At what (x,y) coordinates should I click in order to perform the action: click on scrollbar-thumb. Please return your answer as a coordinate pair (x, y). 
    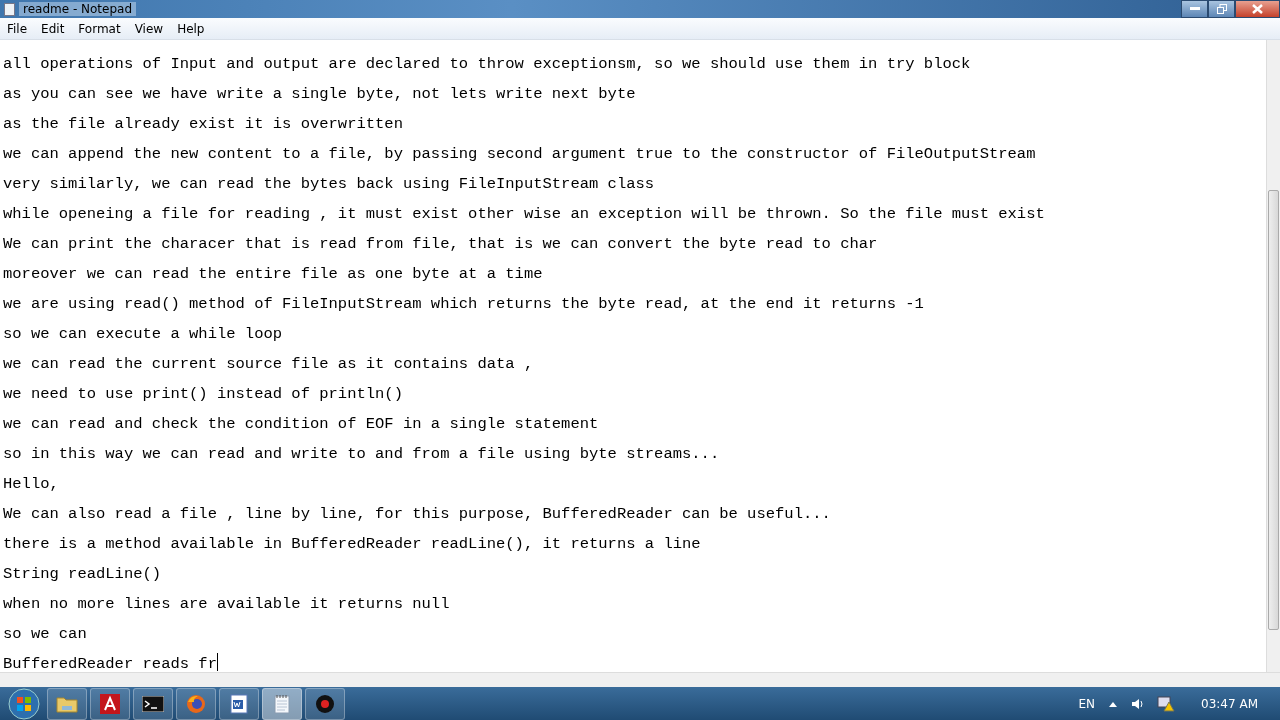
    Looking at the image, I should click on (1273, 410).